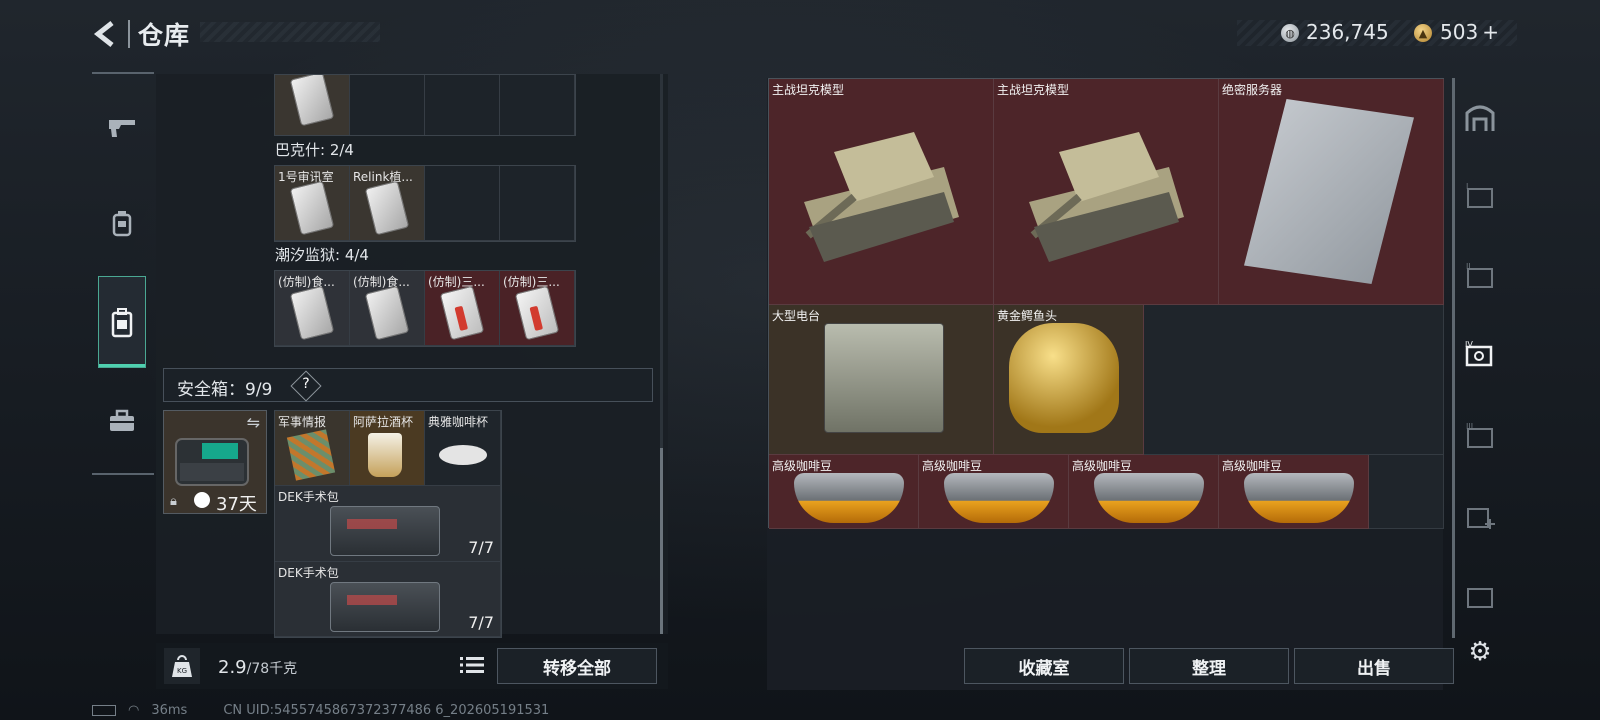  What do you see at coordinates (1480, 436) in the screenshot?
I see `storage-3-tab-icon: III` at bounding box center [1480, 436].